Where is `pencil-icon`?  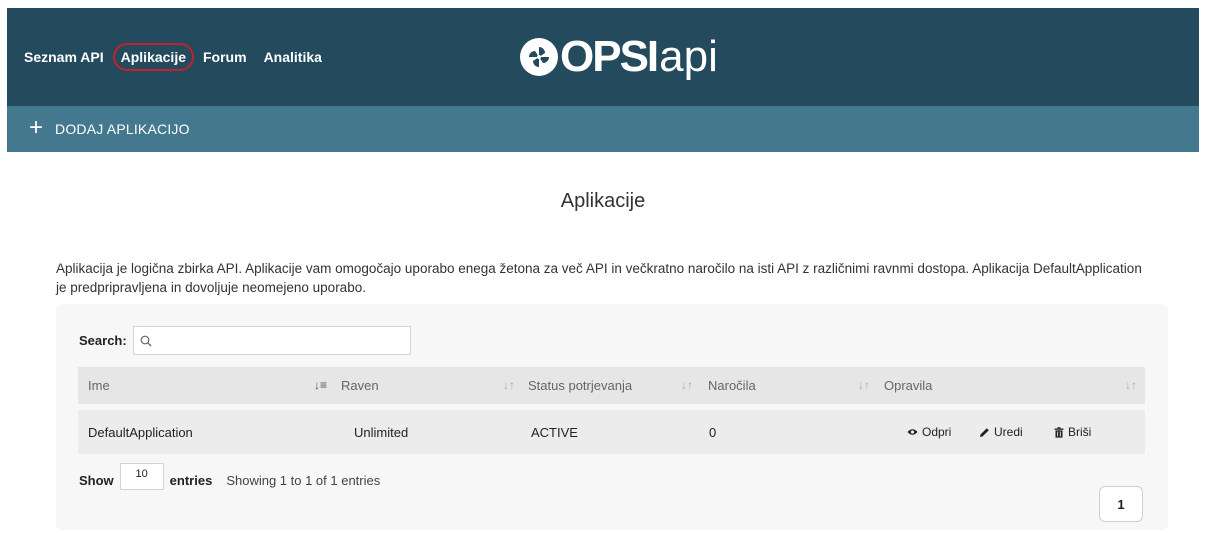 pencil-icon is located at coordinates (984, 432).